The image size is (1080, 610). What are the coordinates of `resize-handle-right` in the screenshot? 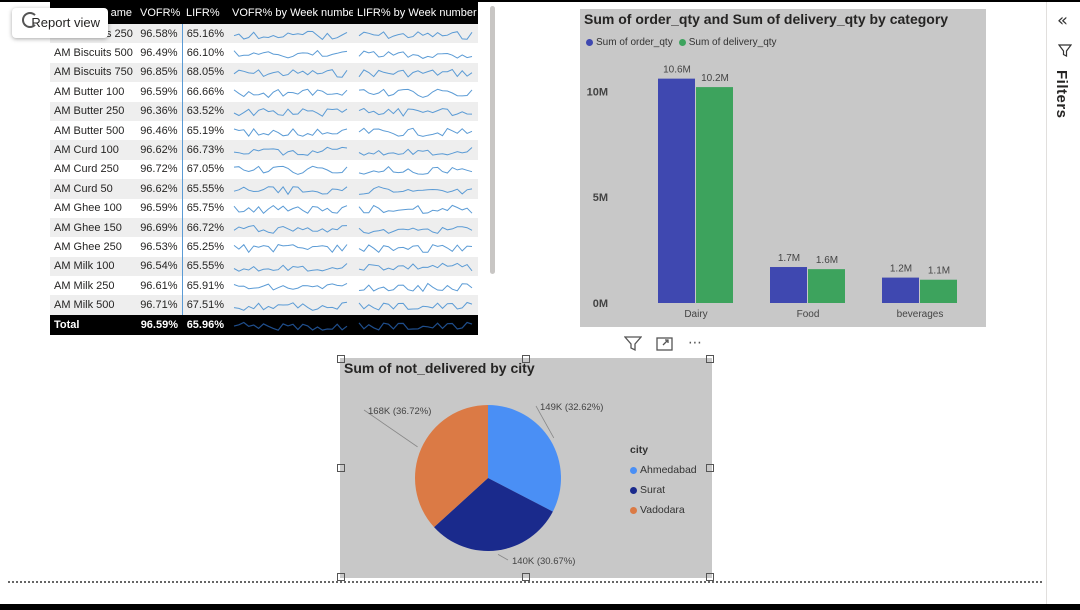 It's located at (710, 468).